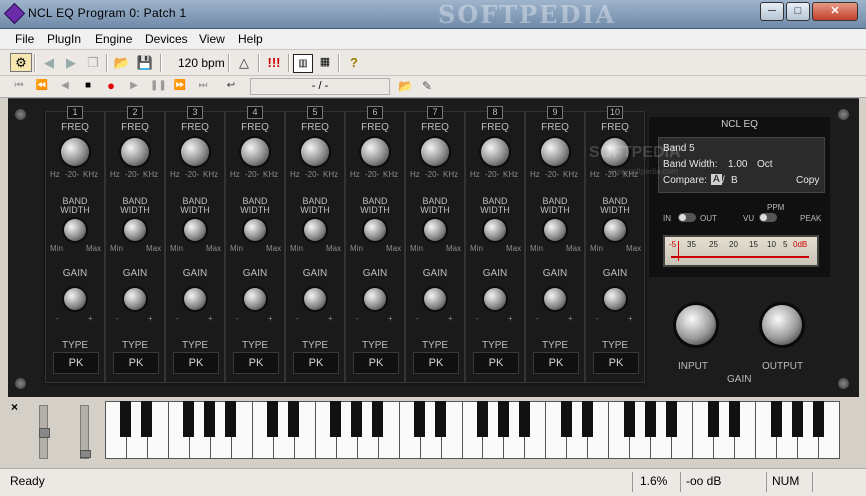  I want to click on compare-a-button: A, so click(716, 179).